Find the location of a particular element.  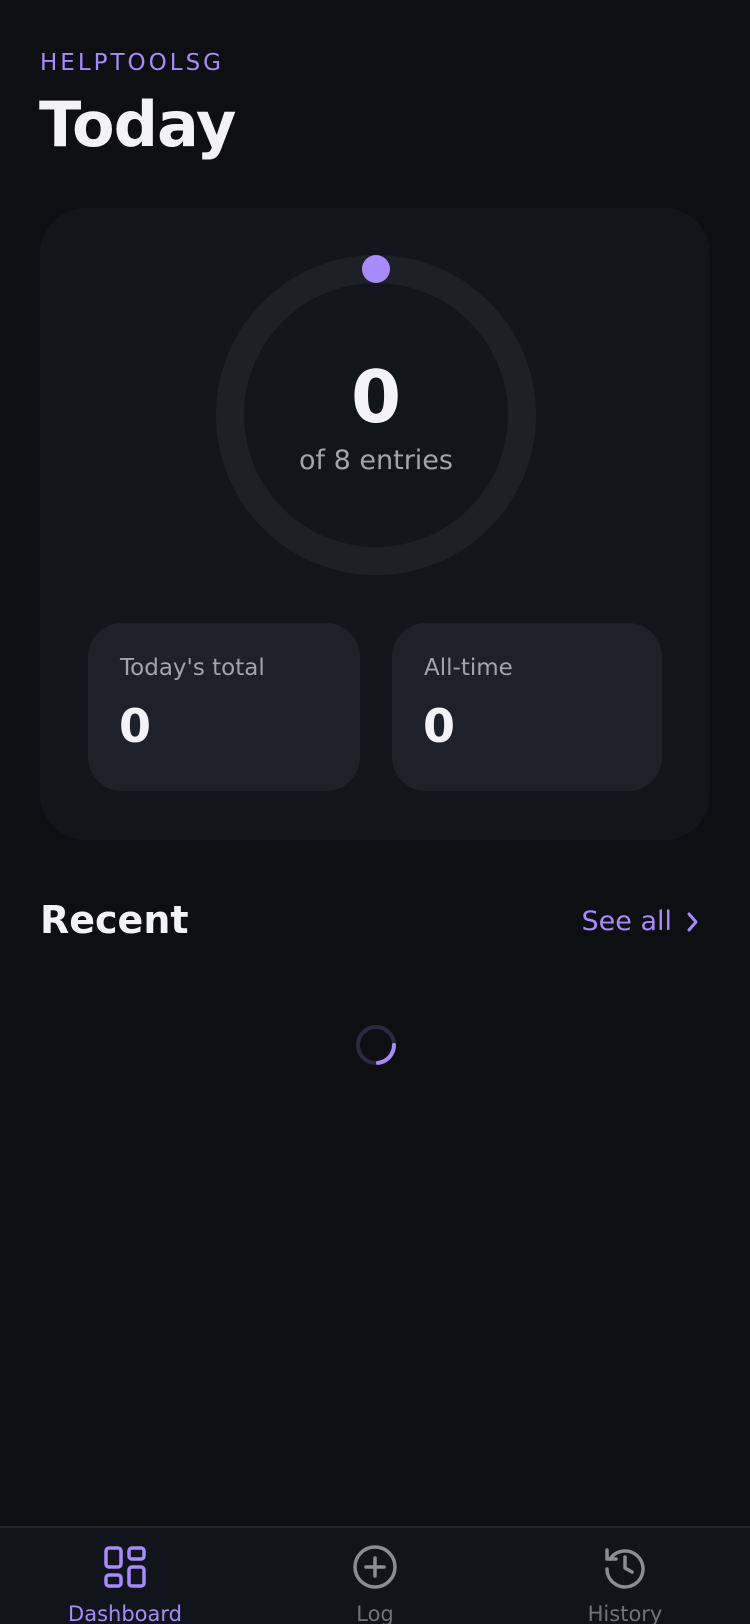

brand-label: HELPTOOLSG is located at coordinates (132, 63).